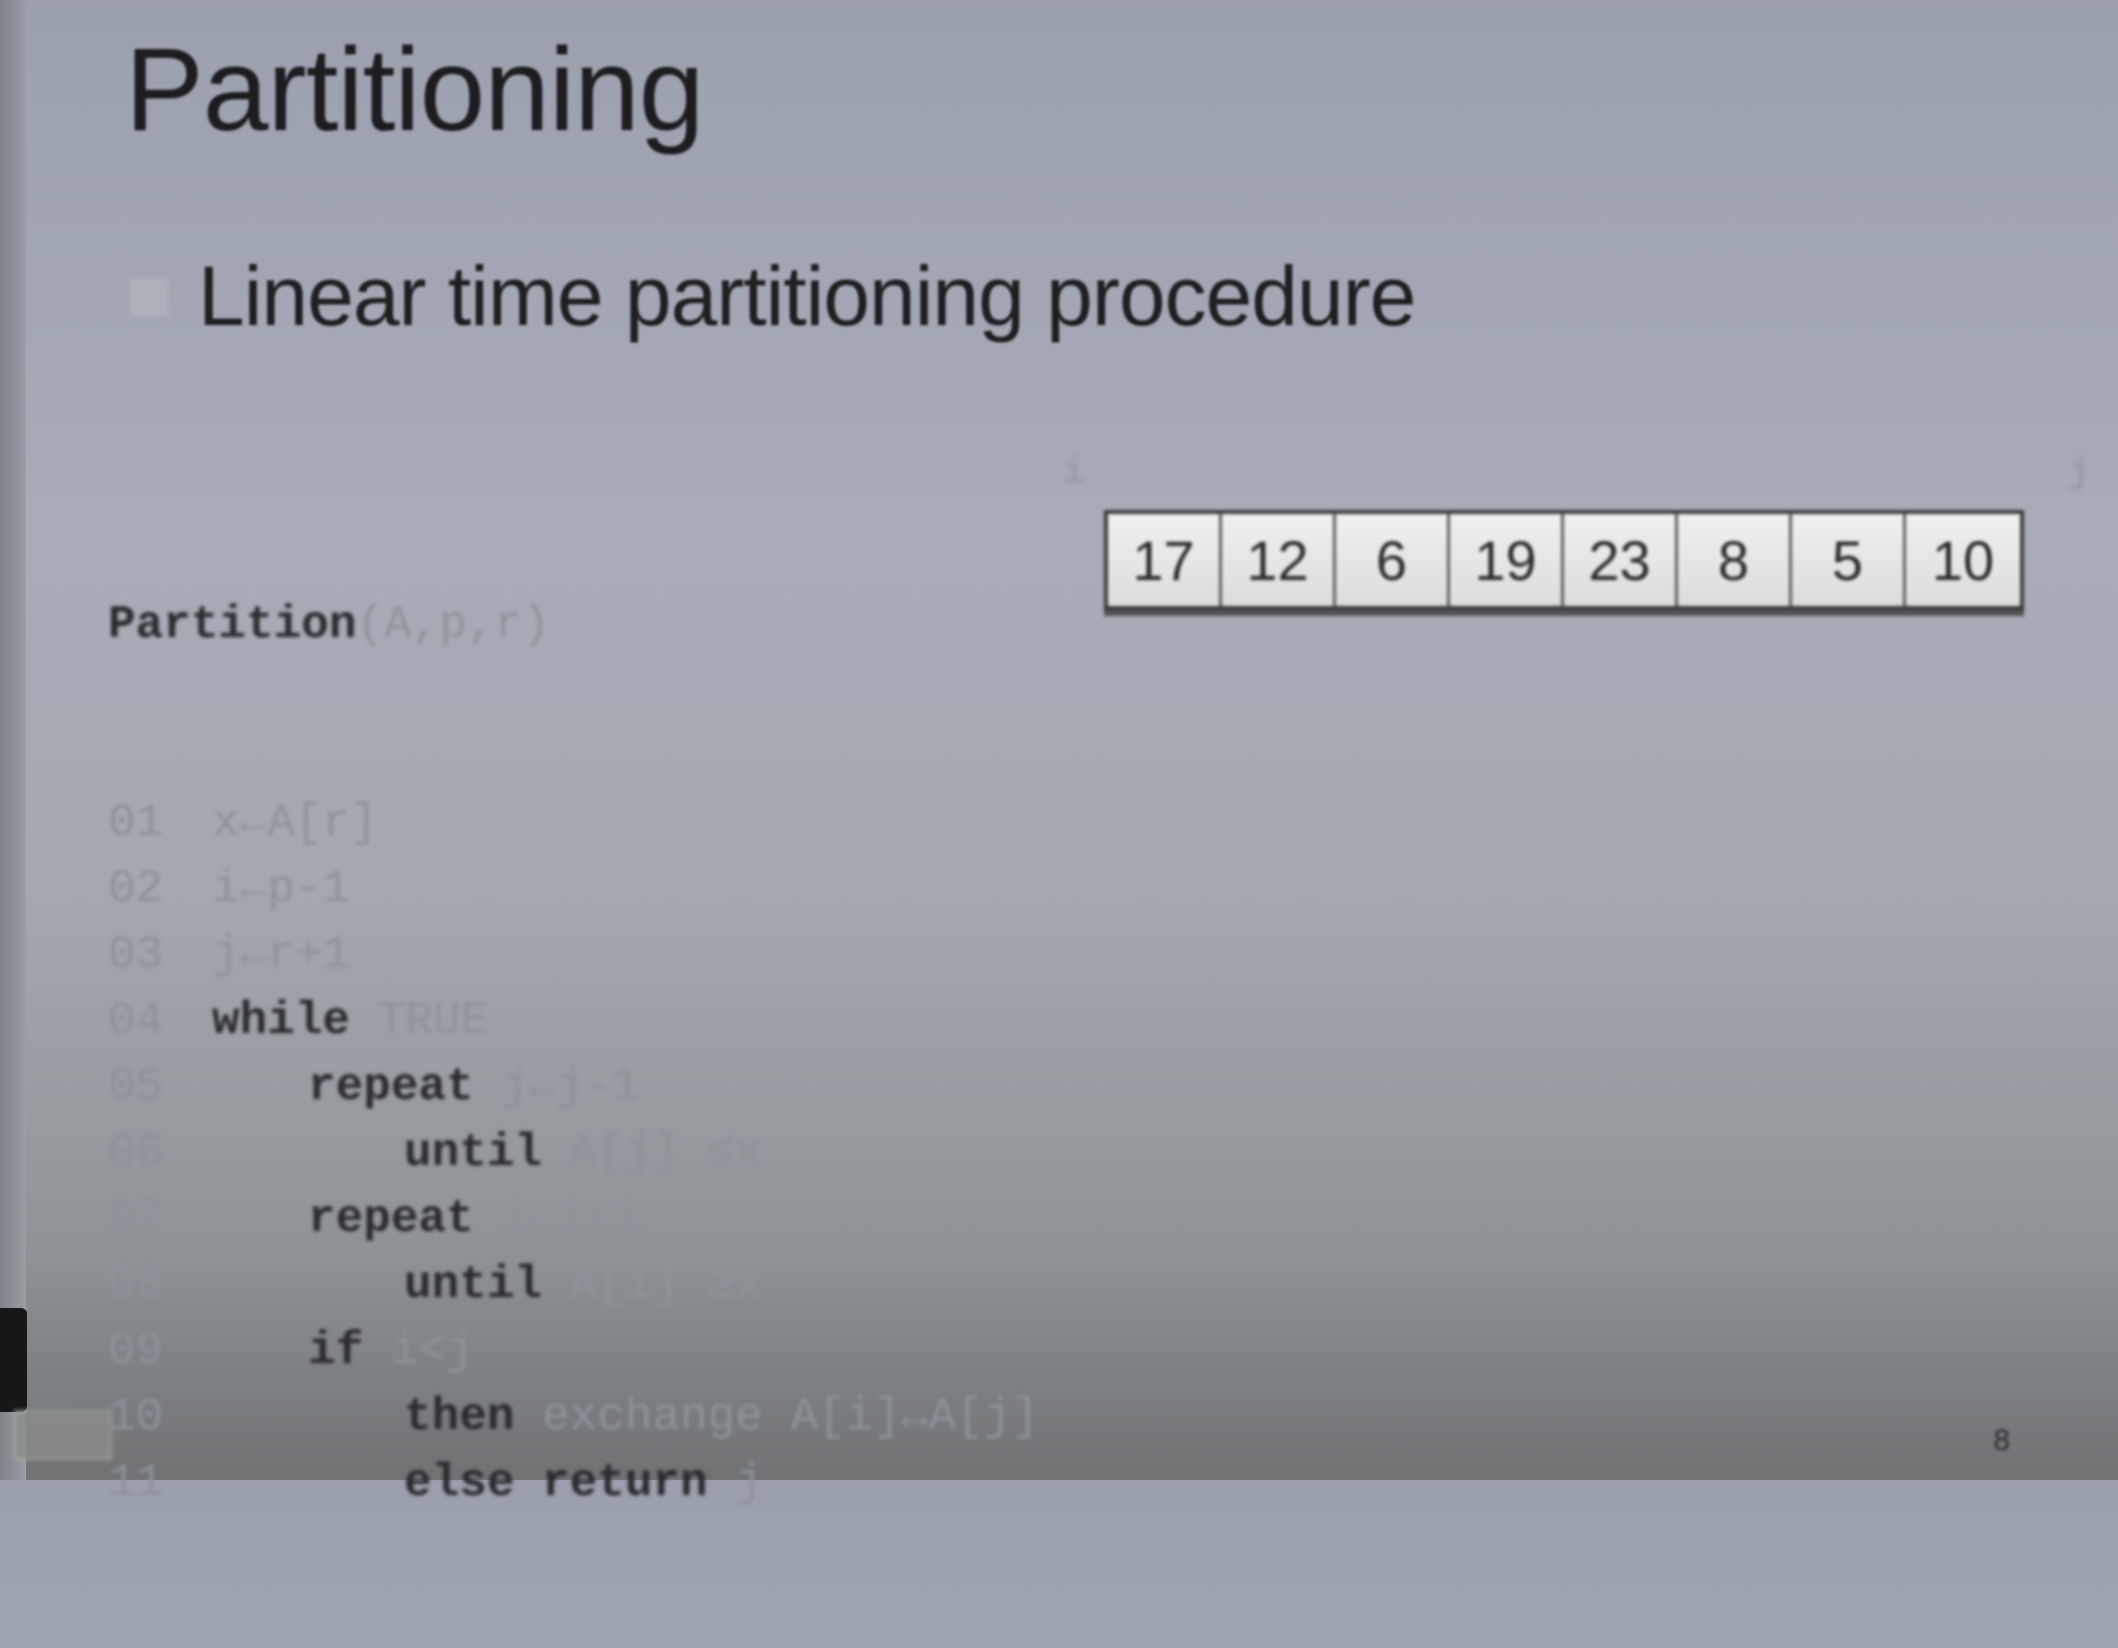  Describe the element at coordinates (63, 1435) in the screenshot. I see `logo-icon` at that location.